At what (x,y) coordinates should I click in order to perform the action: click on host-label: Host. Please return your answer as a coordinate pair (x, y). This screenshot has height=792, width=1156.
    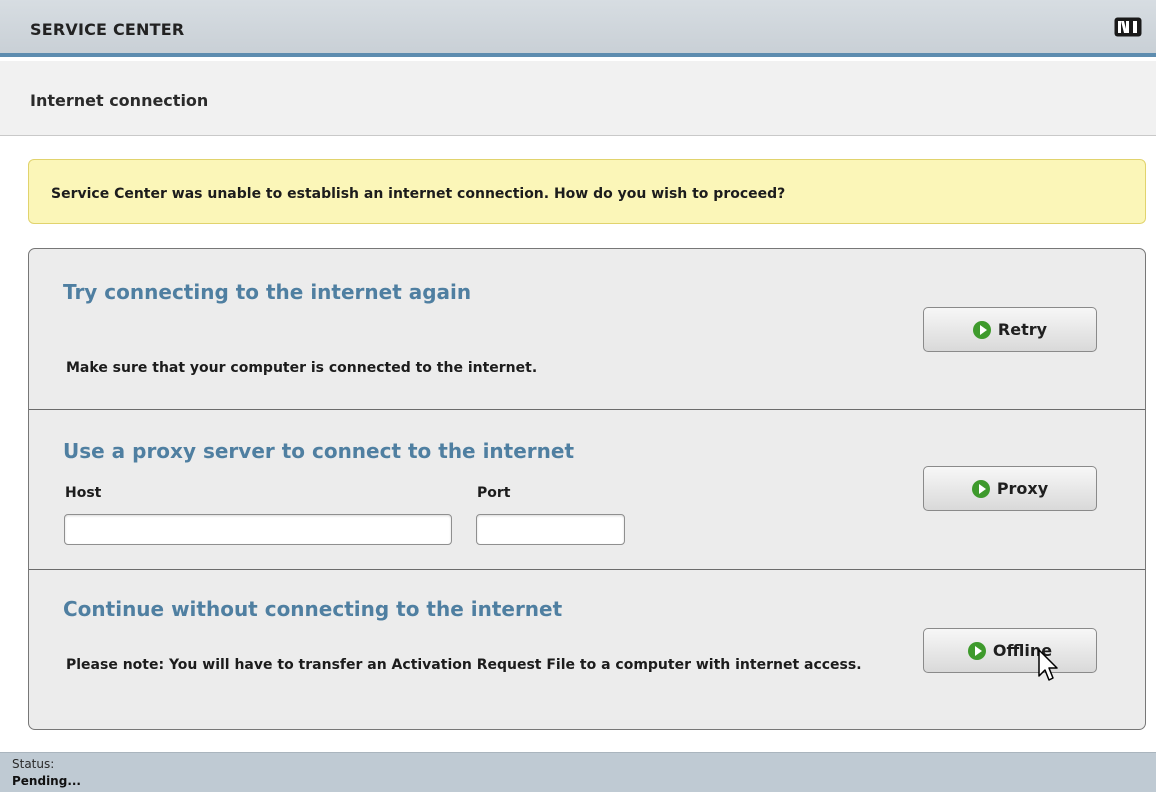
    Looking at the image, I should click on (83, 493).